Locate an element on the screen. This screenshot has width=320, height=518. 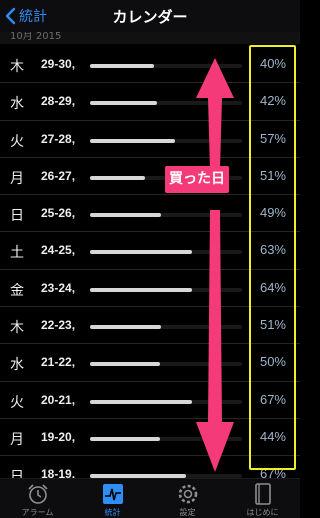
arrow-down-icon is located at coordinates (215, 341).